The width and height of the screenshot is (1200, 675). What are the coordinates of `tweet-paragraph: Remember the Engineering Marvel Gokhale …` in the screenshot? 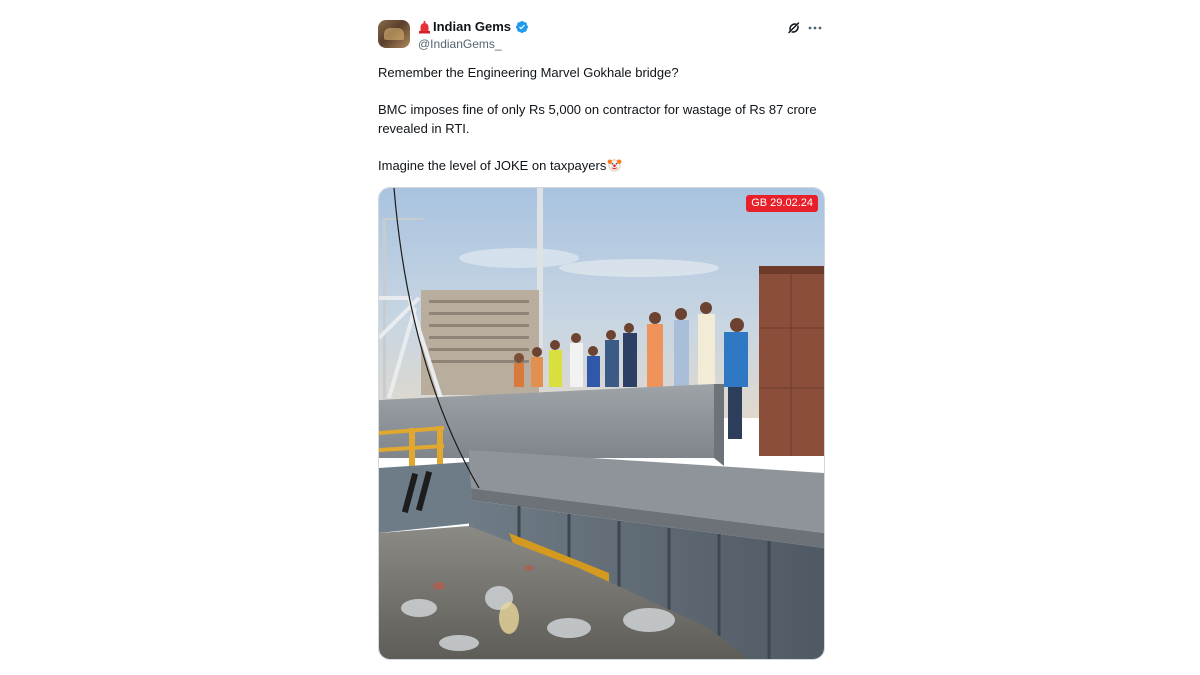 It's located at (528, 72).